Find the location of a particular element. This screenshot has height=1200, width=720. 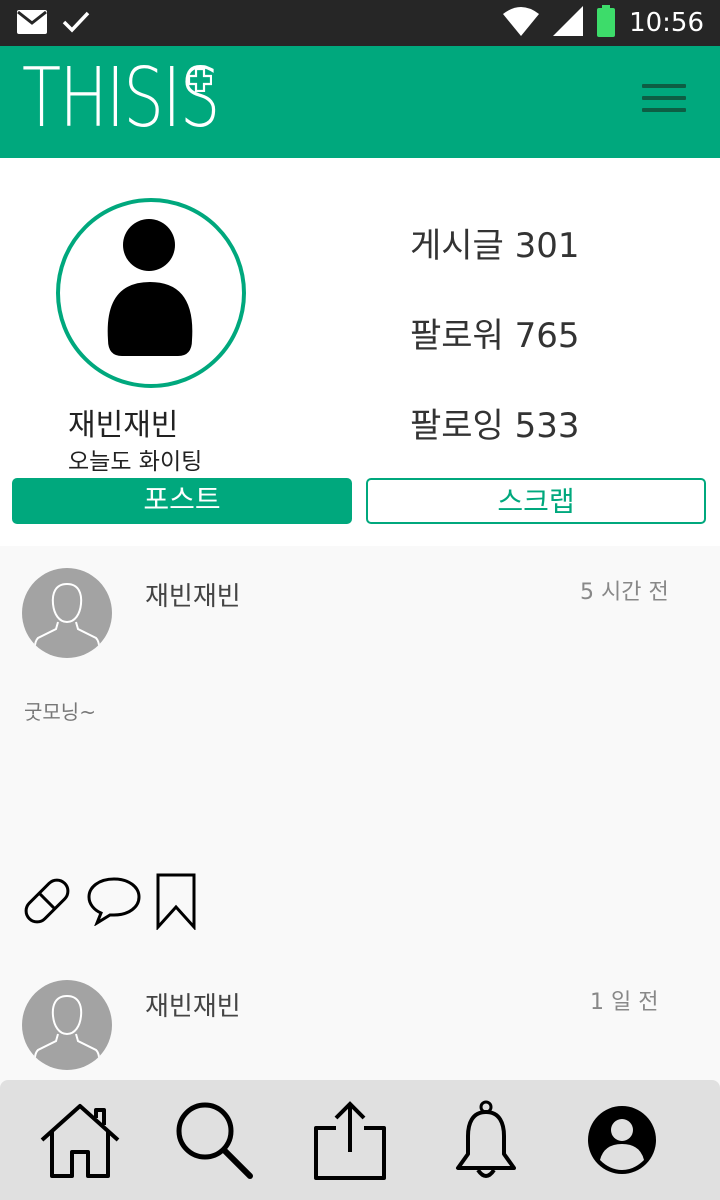

share-icon is located at coordinates (350, 1140).